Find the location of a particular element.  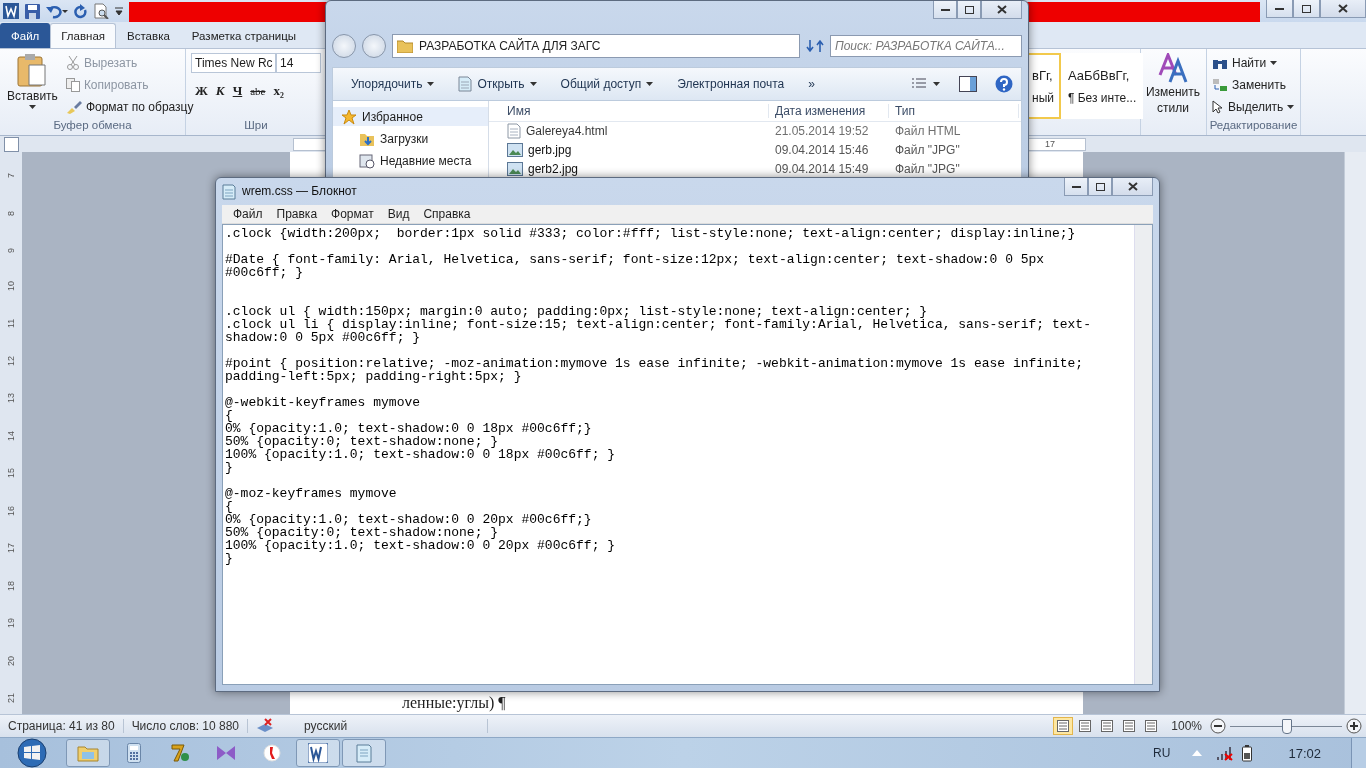

toolbar-button: Открыть is located at coordinates (497, 84).